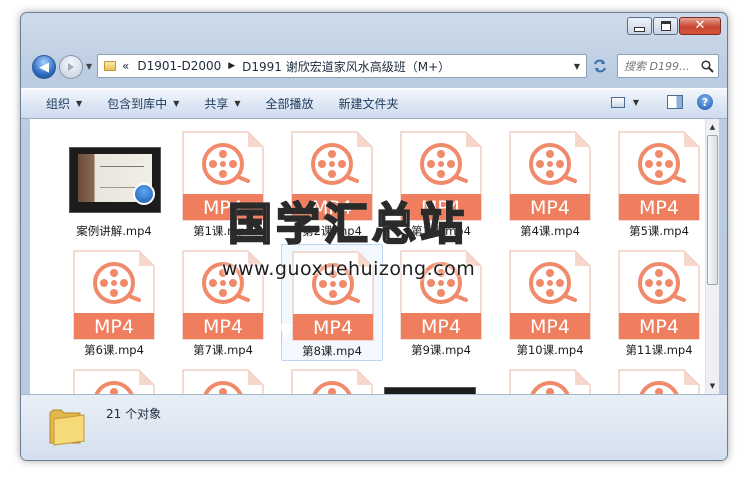 This screenshot has height=479, width=746. I want to click on refresh-button, so click(600, 66).